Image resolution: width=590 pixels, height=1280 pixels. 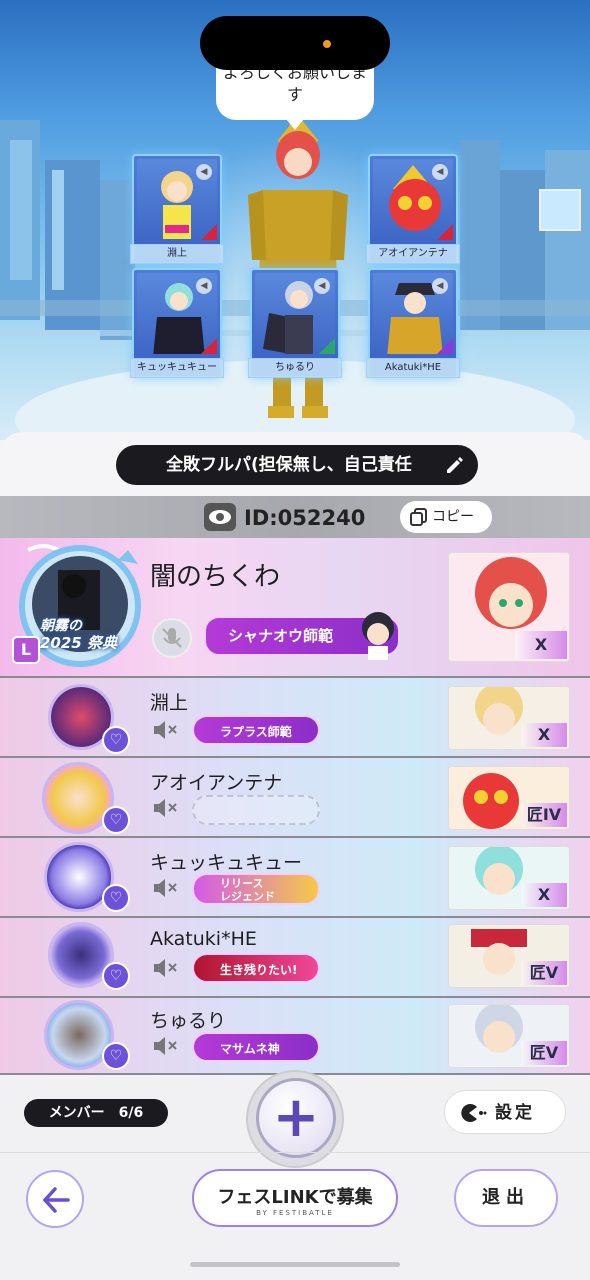 I want to click on exit-button: 退出, so click(x=506, y=1198).